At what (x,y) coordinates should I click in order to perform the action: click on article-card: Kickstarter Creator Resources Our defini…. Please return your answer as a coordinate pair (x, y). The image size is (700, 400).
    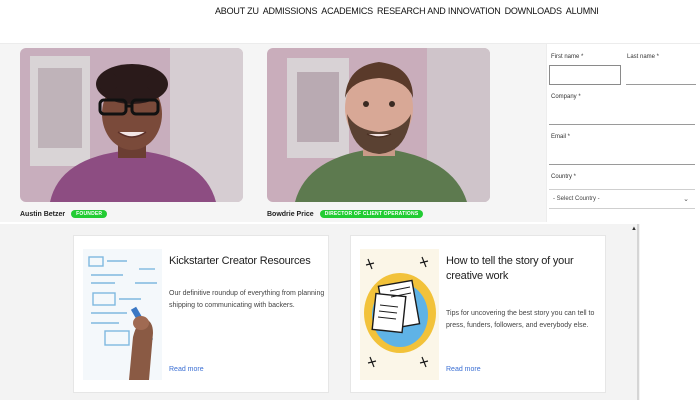
    Looking at the image, I should click on (201, 314).